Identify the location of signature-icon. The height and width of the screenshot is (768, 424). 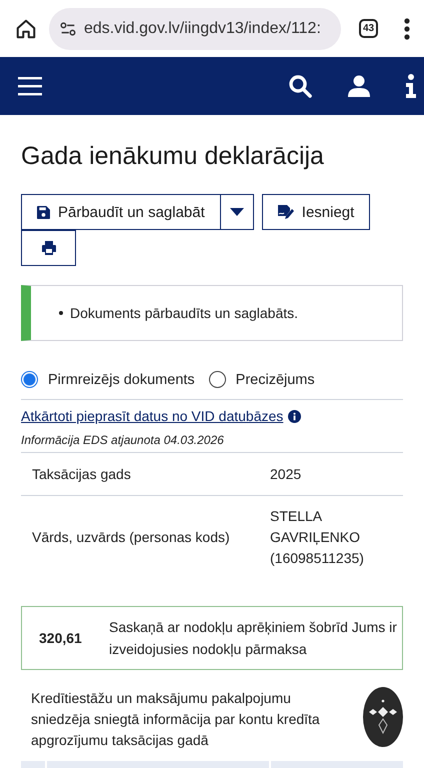
(286, 212).